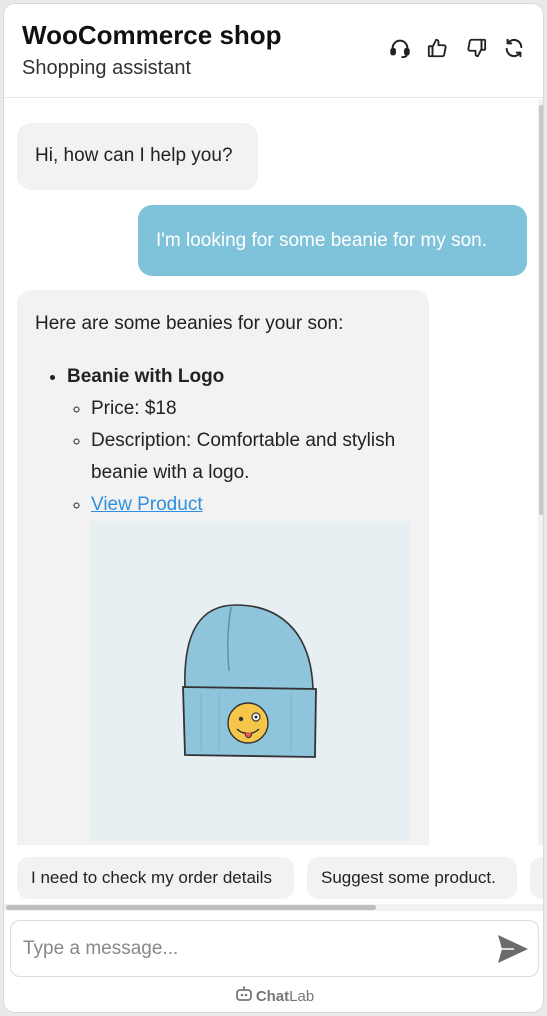  I want to click on message-input, so click(246, 948).